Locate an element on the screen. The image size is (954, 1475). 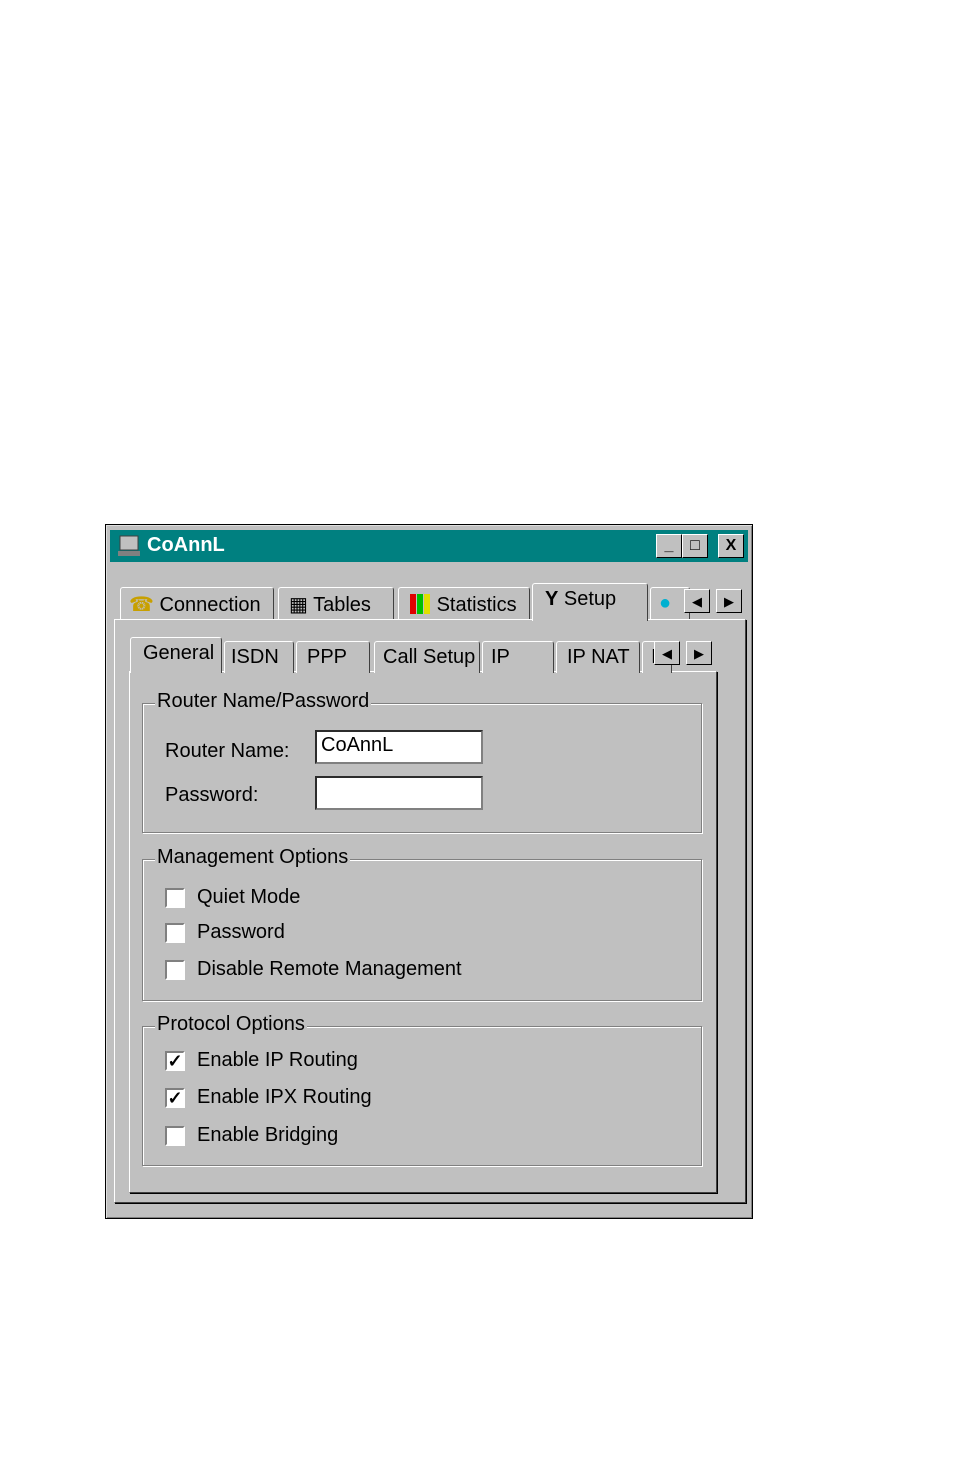
quiet-mode-checkbox is located at coordinates (175, 898).